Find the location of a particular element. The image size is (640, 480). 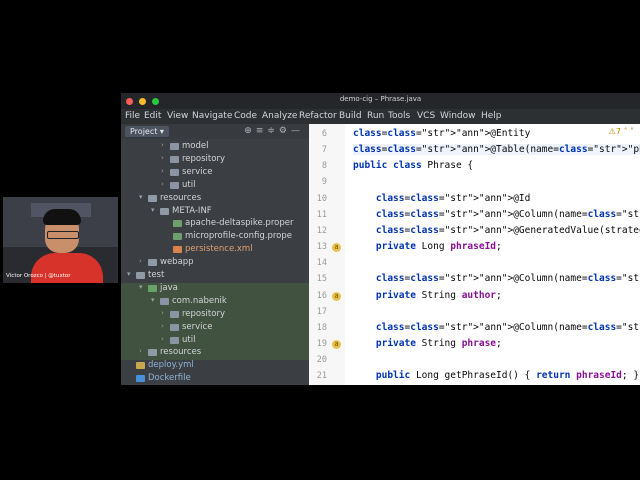

line-number: 13 is located at coordinates (321, 247).